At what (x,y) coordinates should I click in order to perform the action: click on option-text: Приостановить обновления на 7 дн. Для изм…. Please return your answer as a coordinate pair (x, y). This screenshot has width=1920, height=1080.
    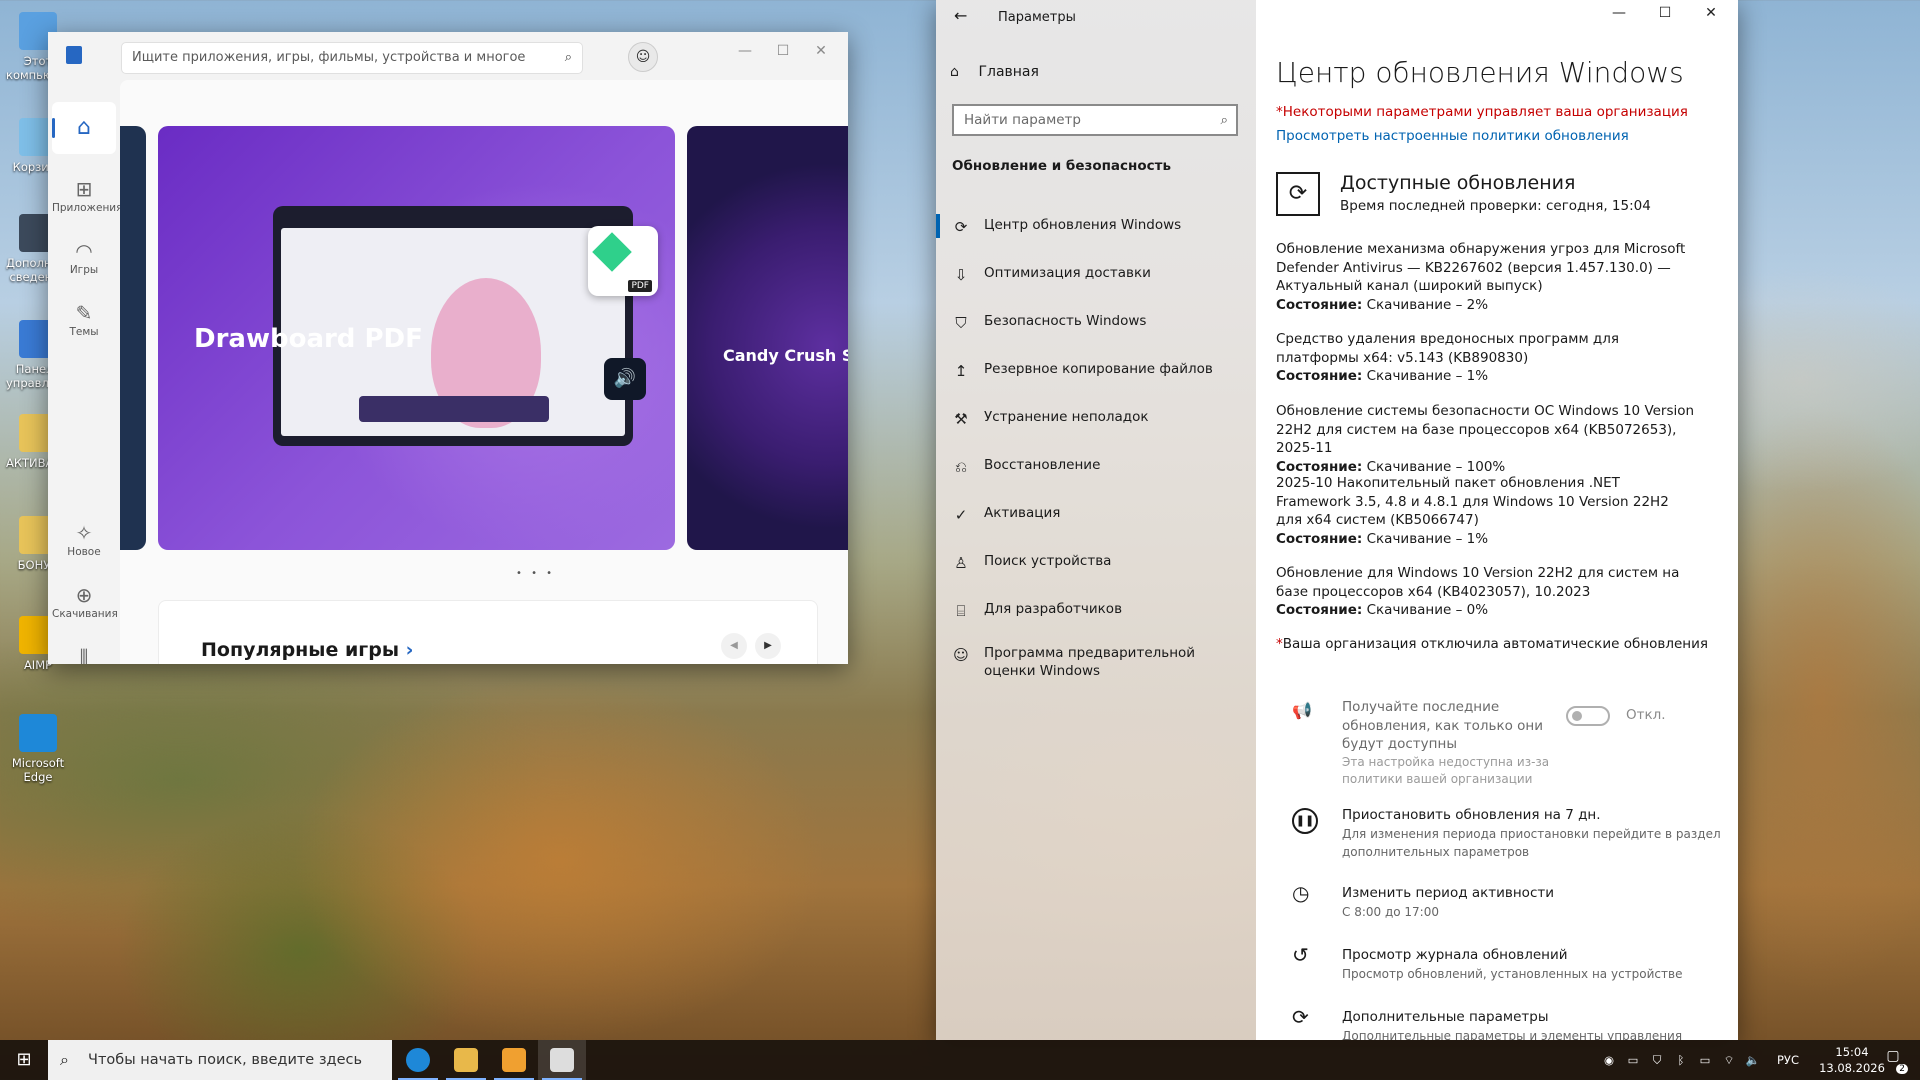
    Looking at the image, I should click on (1532, 833).